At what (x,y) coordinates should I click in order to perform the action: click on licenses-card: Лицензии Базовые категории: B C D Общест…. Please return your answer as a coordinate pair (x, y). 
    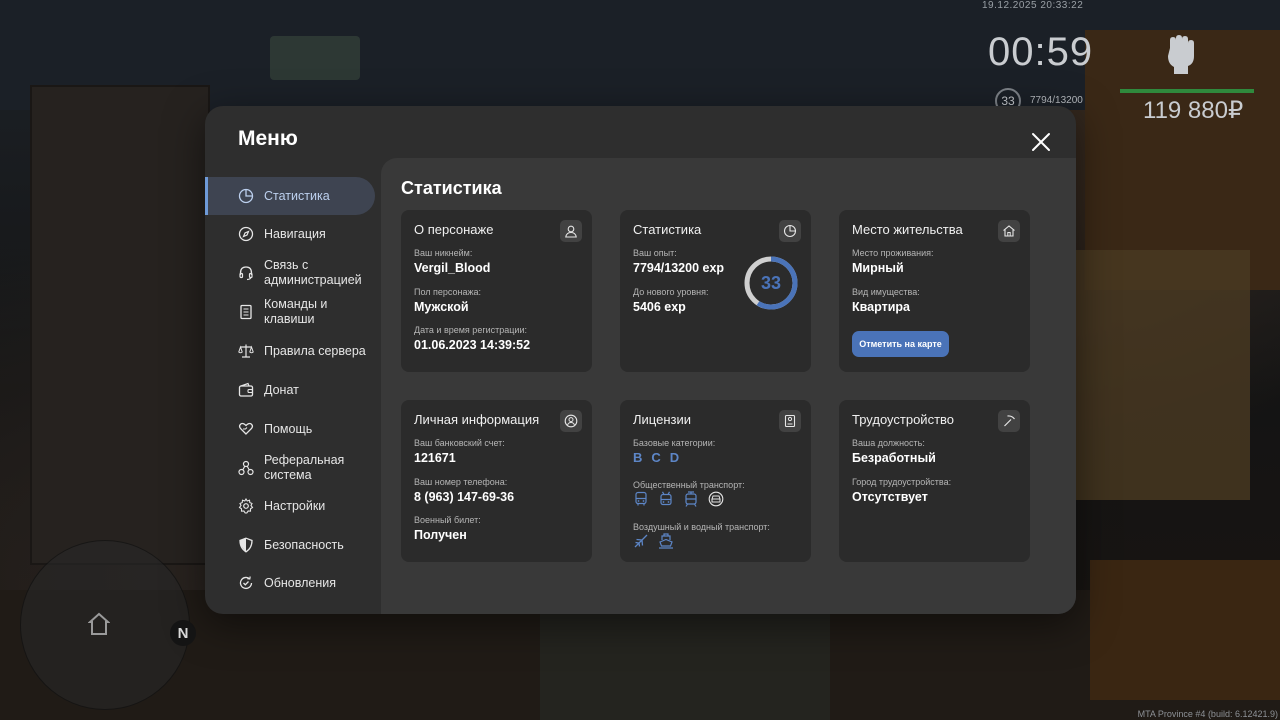
    Looking at the image, I should click on (715, 481).